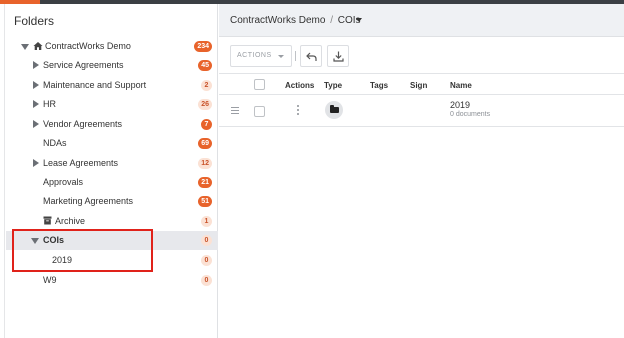 Image resolution: width=624 pixels, height=338 pixels. I want to click on actions-dropdown-button: ACTIONS, so click(261, 56).